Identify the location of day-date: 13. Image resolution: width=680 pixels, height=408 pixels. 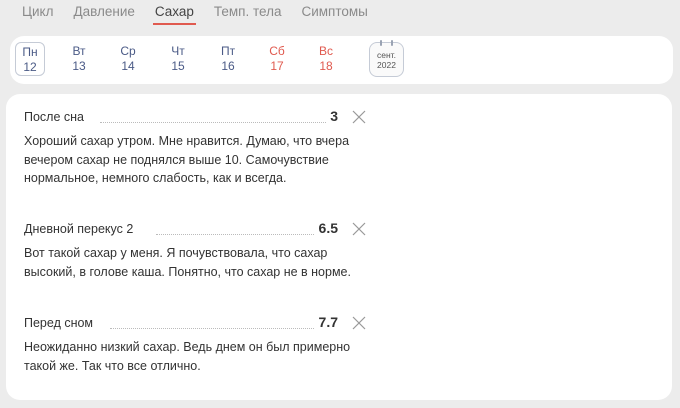
(79, 66).